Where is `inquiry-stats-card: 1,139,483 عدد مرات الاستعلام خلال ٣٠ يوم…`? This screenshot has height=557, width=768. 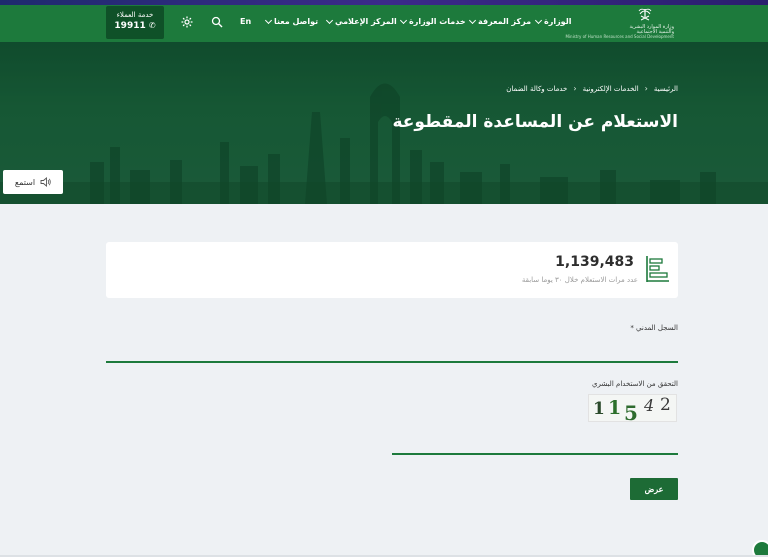
inquiry-stats-card: 1,139,483 عدد مرات الاستعلام خلال ٣٠ يوم… is located at coordinates (392, 270).